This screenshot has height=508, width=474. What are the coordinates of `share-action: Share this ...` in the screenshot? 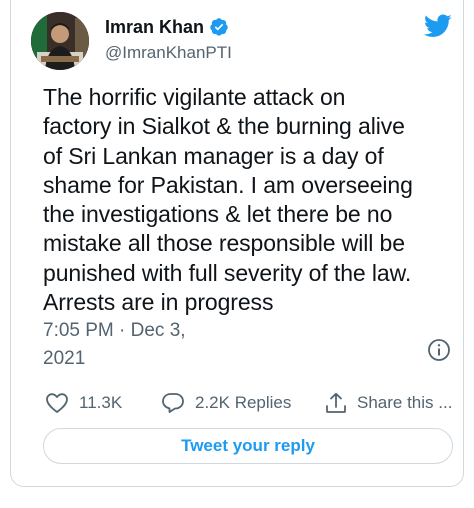 It's located at (388, 403).